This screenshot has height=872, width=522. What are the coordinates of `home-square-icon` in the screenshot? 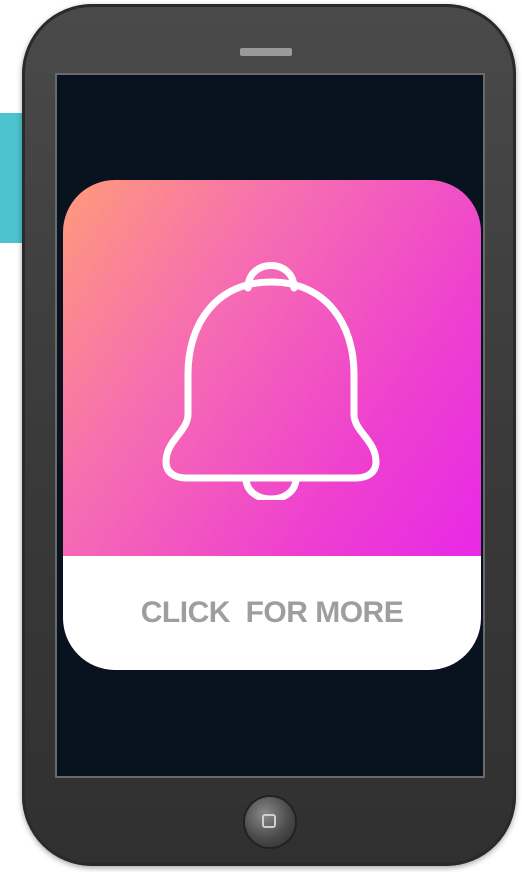 It's located at (269, 821).